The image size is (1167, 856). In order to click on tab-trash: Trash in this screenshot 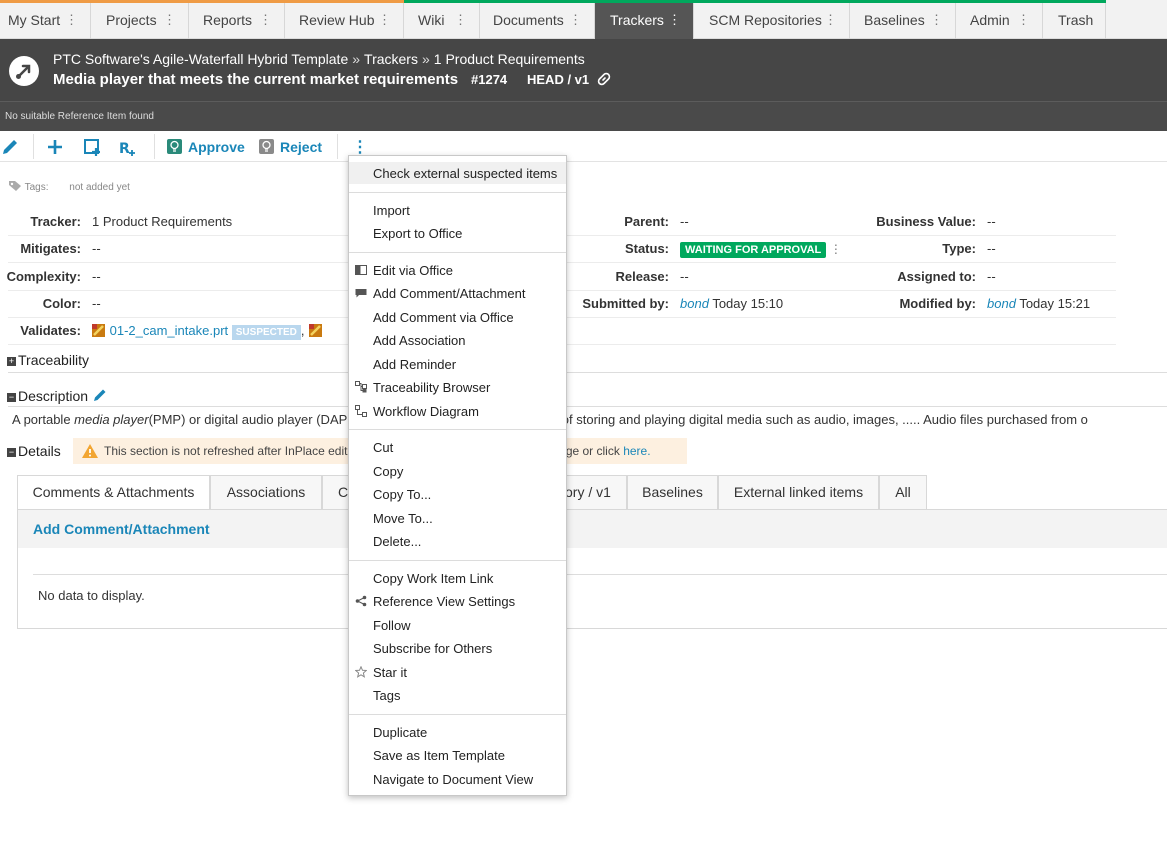, I will do `click(1074, 21)`.